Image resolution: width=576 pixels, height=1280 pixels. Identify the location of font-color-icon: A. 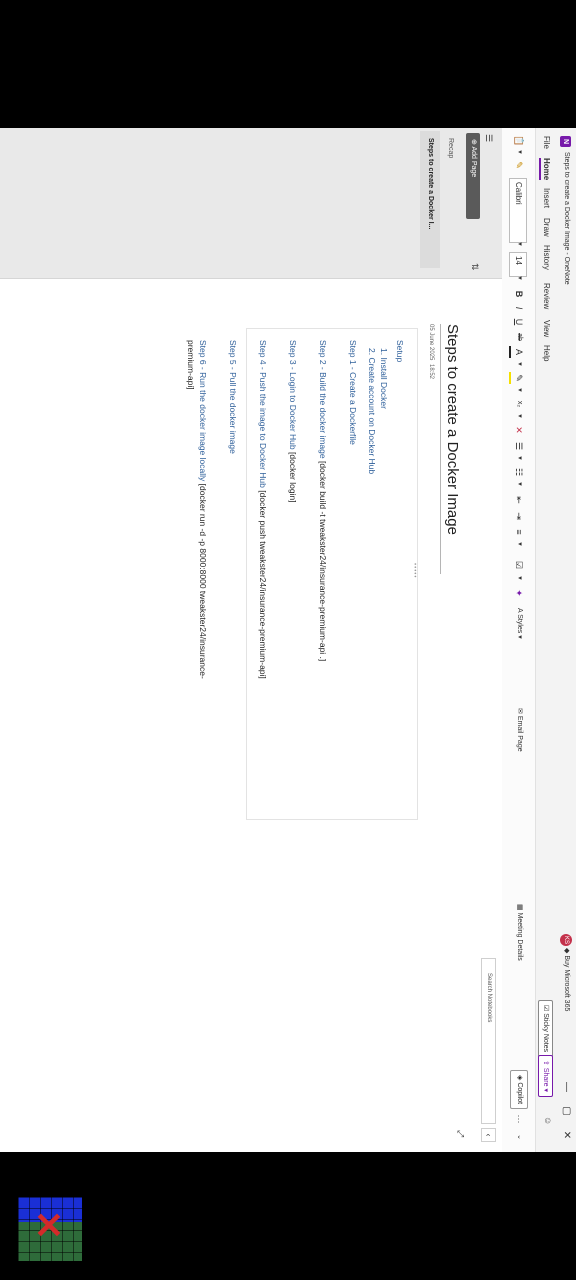
(518, 352).